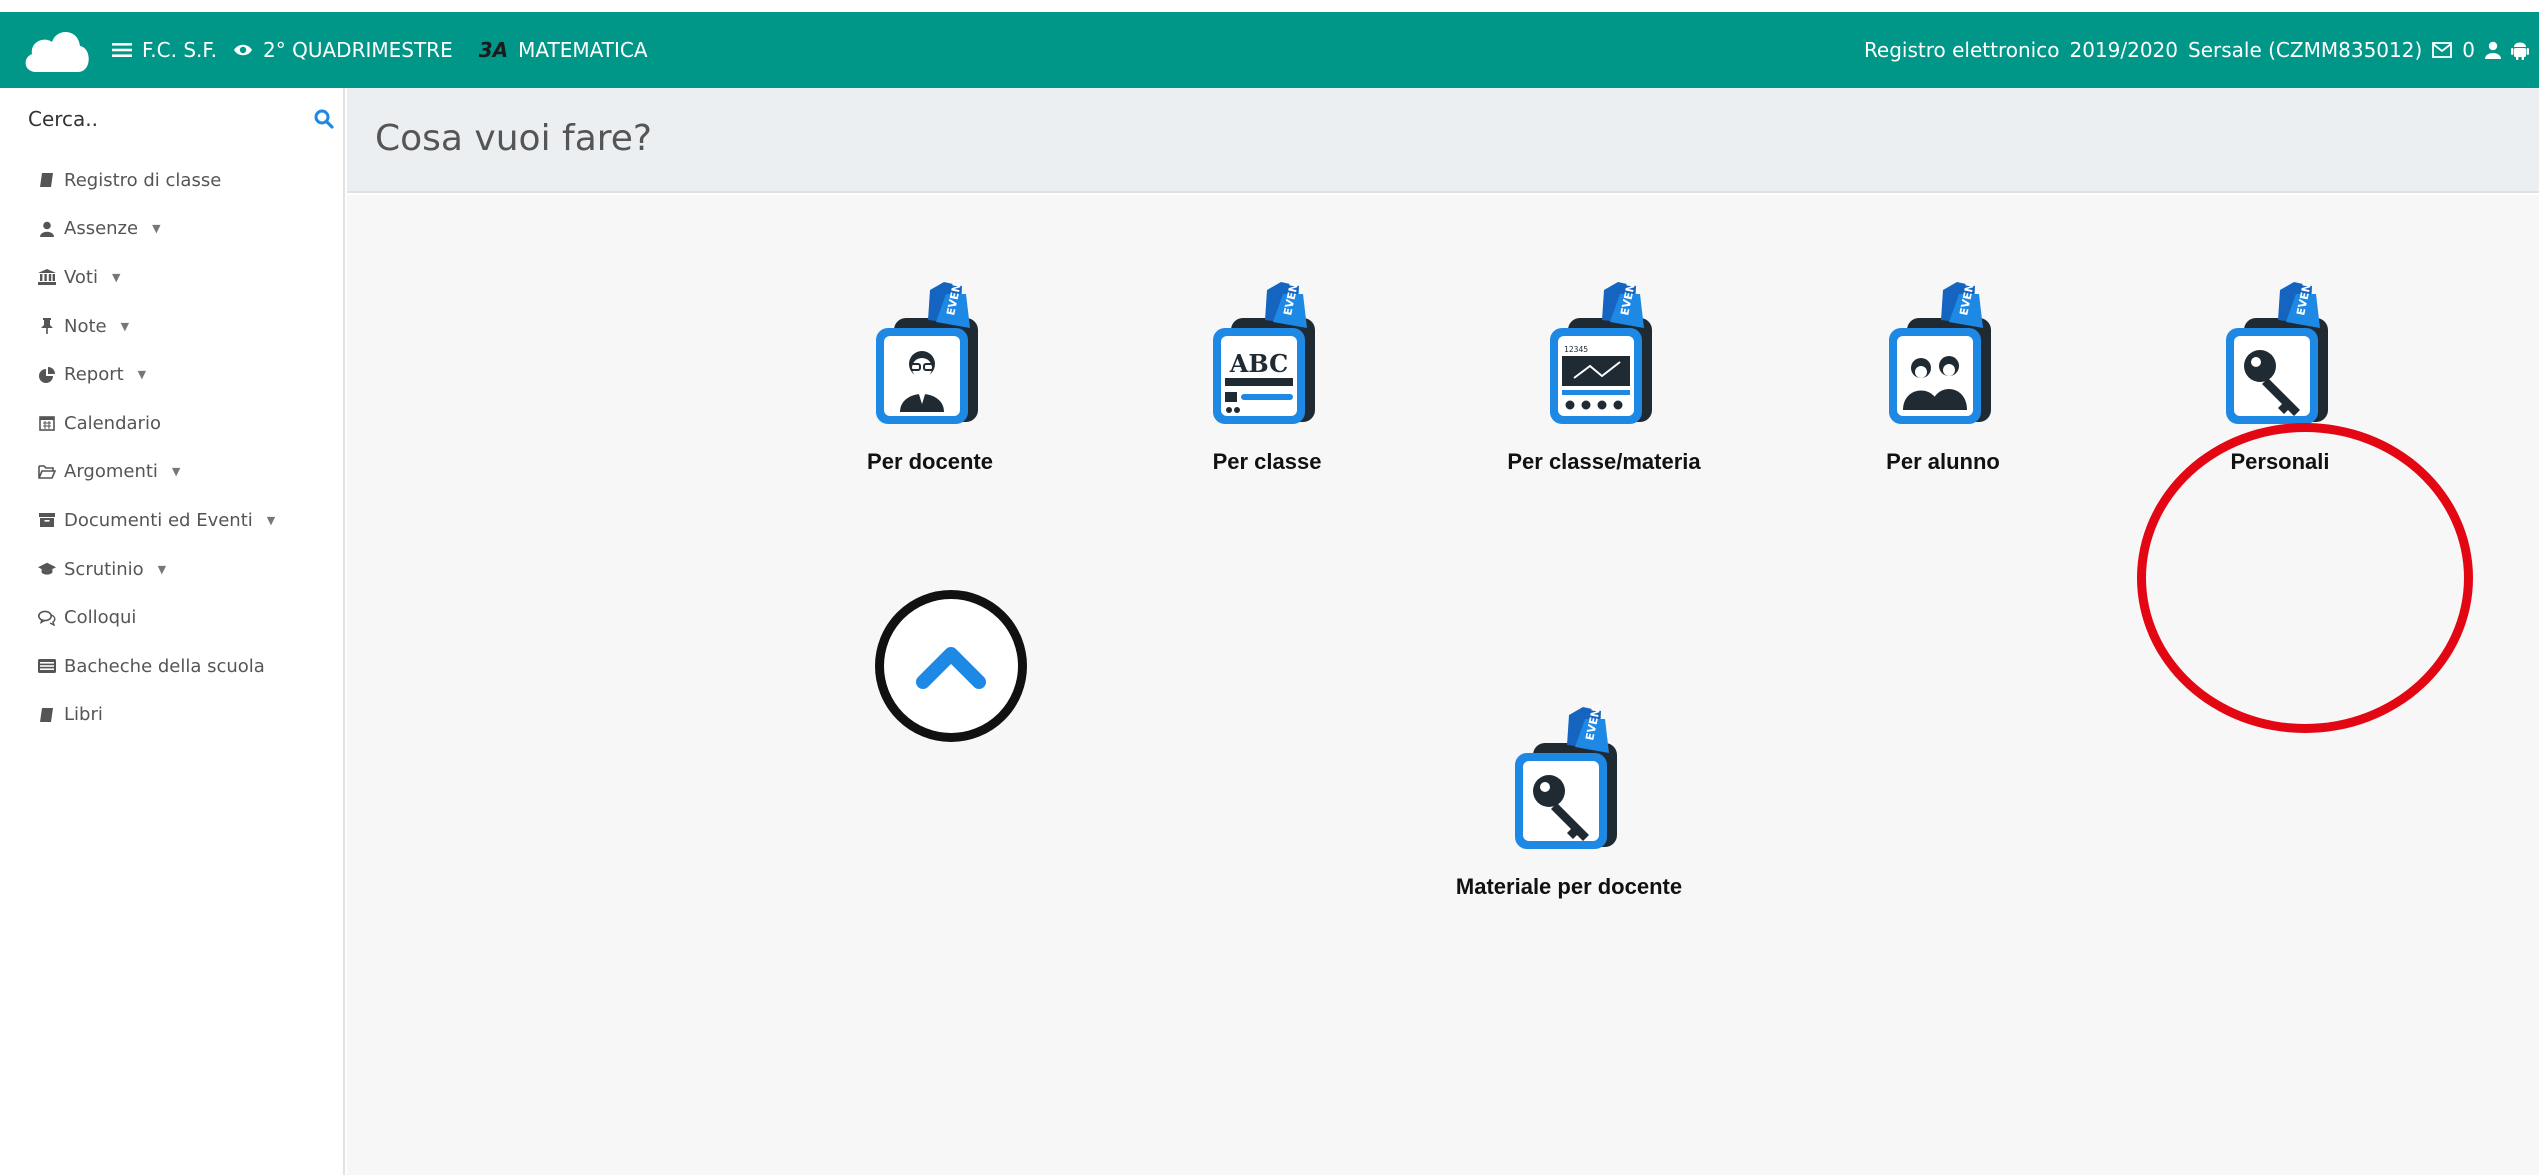 The height and width of the screenshot is (1175, 2539). Describe the element at coordinates (243, 50) in the screenshot. I see `eye-icon` at that location.